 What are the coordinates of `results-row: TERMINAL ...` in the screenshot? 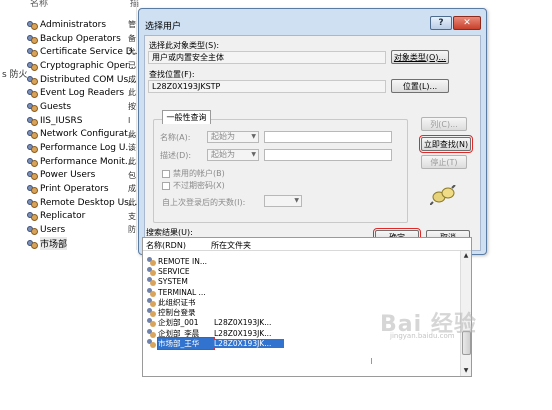 It's located at (302, 292).